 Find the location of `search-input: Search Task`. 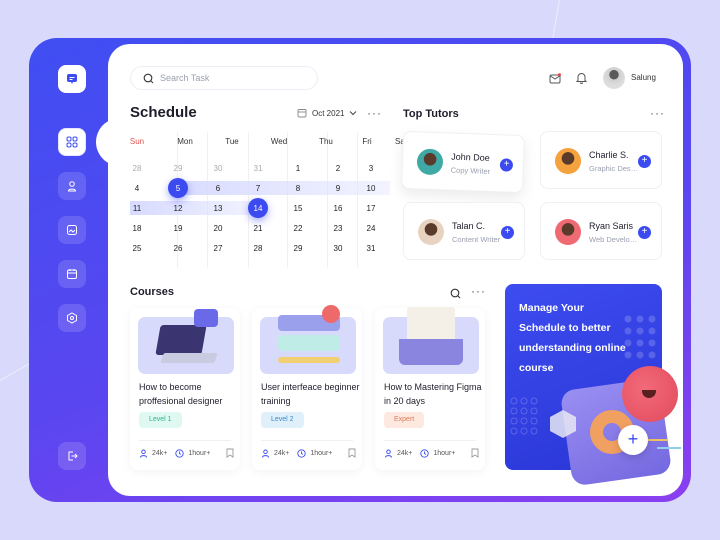

search-input: Search Task is located at coordinates (224, 78).